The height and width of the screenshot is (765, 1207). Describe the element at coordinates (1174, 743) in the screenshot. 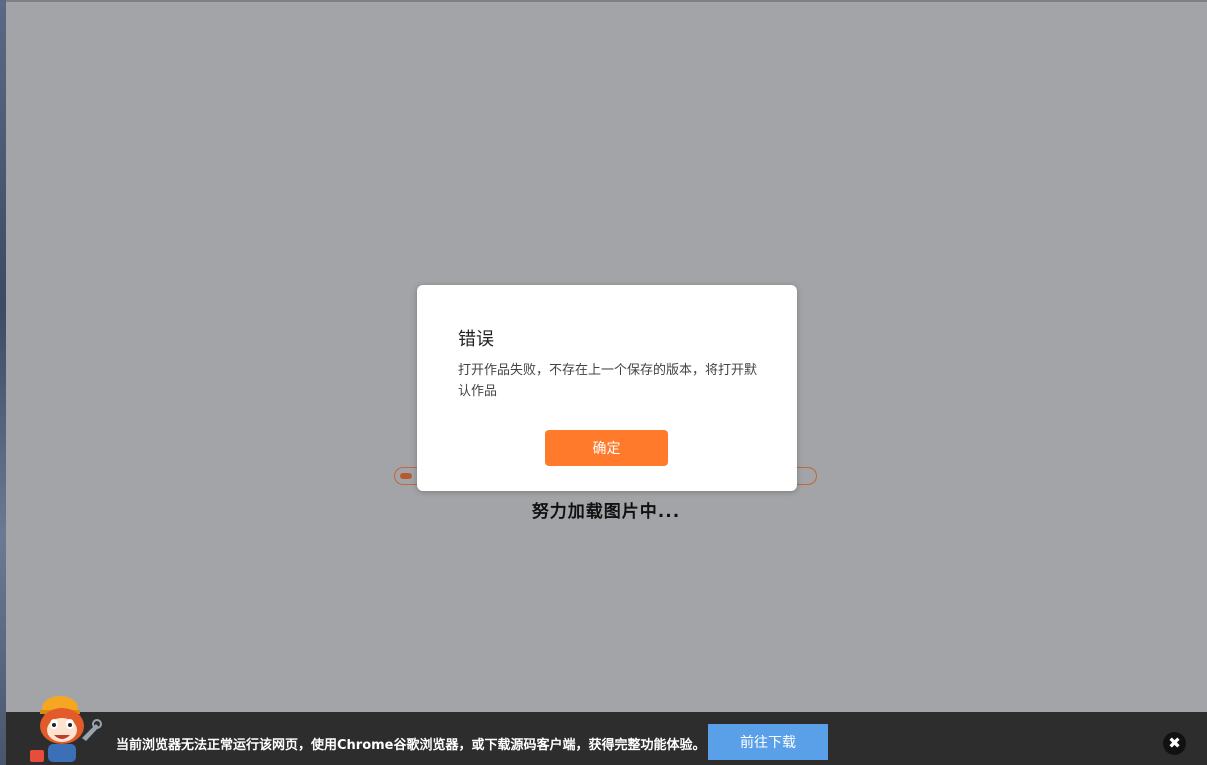

I see `close-icon: ✖` at that location.